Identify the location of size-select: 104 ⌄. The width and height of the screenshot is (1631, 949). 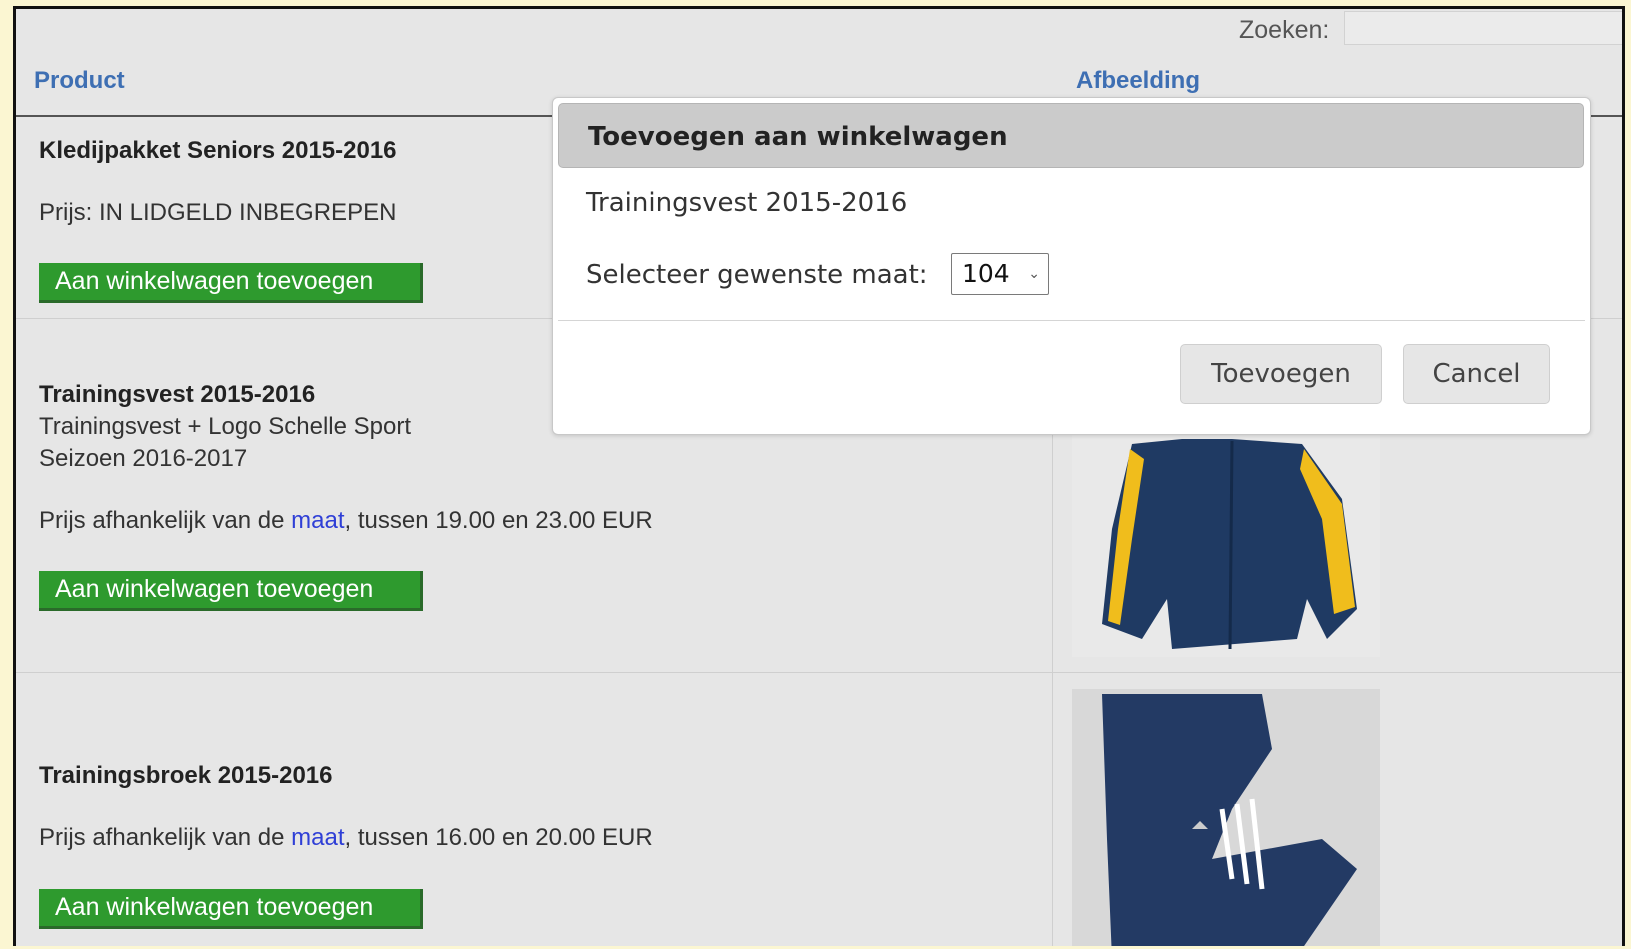
(1000, 274).